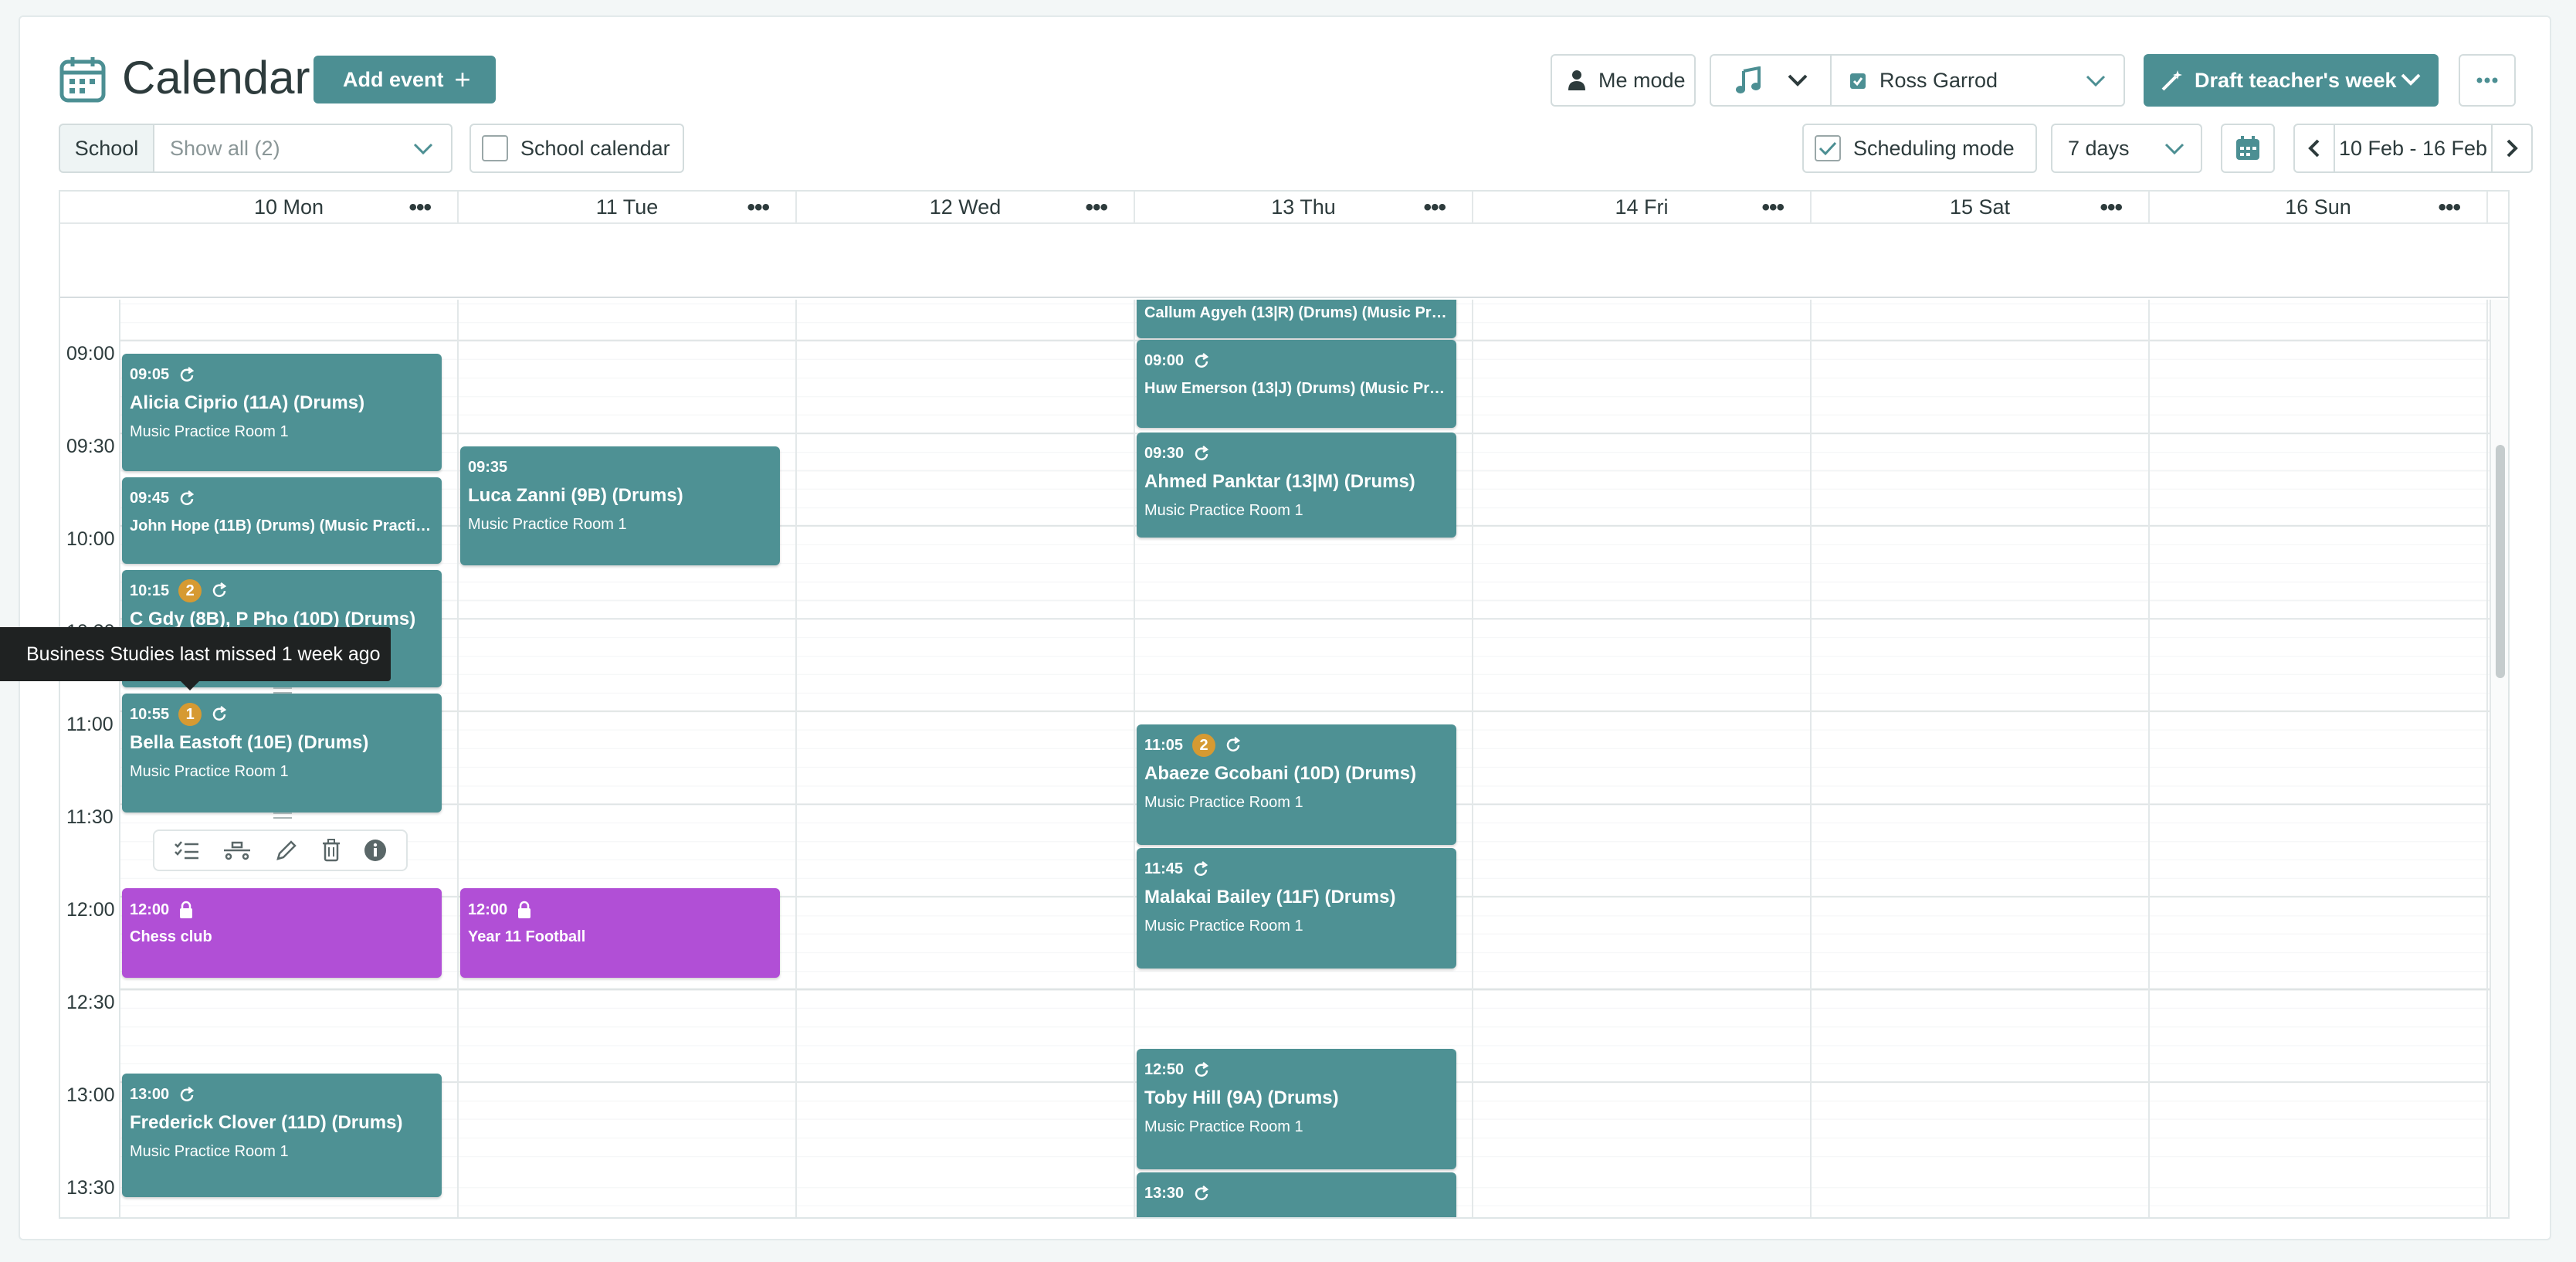 The width and height of the screenshot is (2576, 1262). I want to click on scrollbar-track, so click(2499, 759).